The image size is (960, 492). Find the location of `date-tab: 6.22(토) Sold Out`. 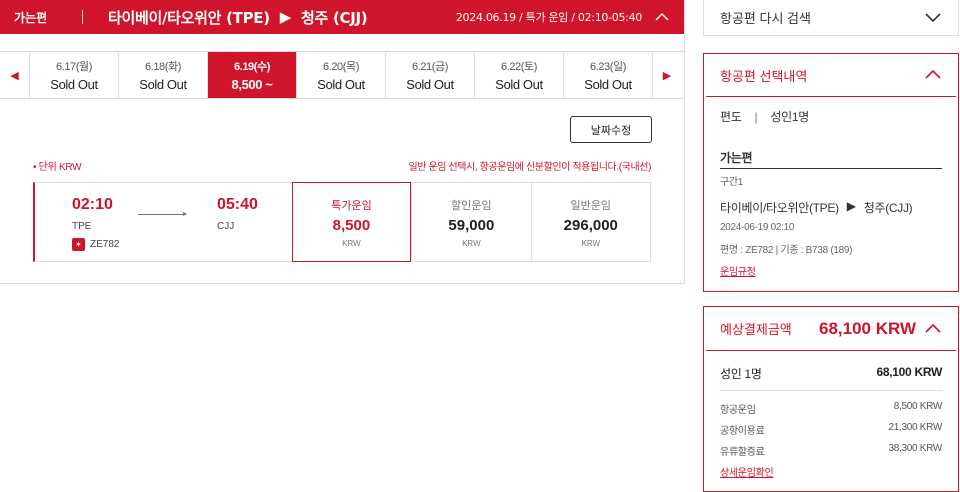

date-tab: 6.22(토) Sold Out is located at coordinates (518, 75).